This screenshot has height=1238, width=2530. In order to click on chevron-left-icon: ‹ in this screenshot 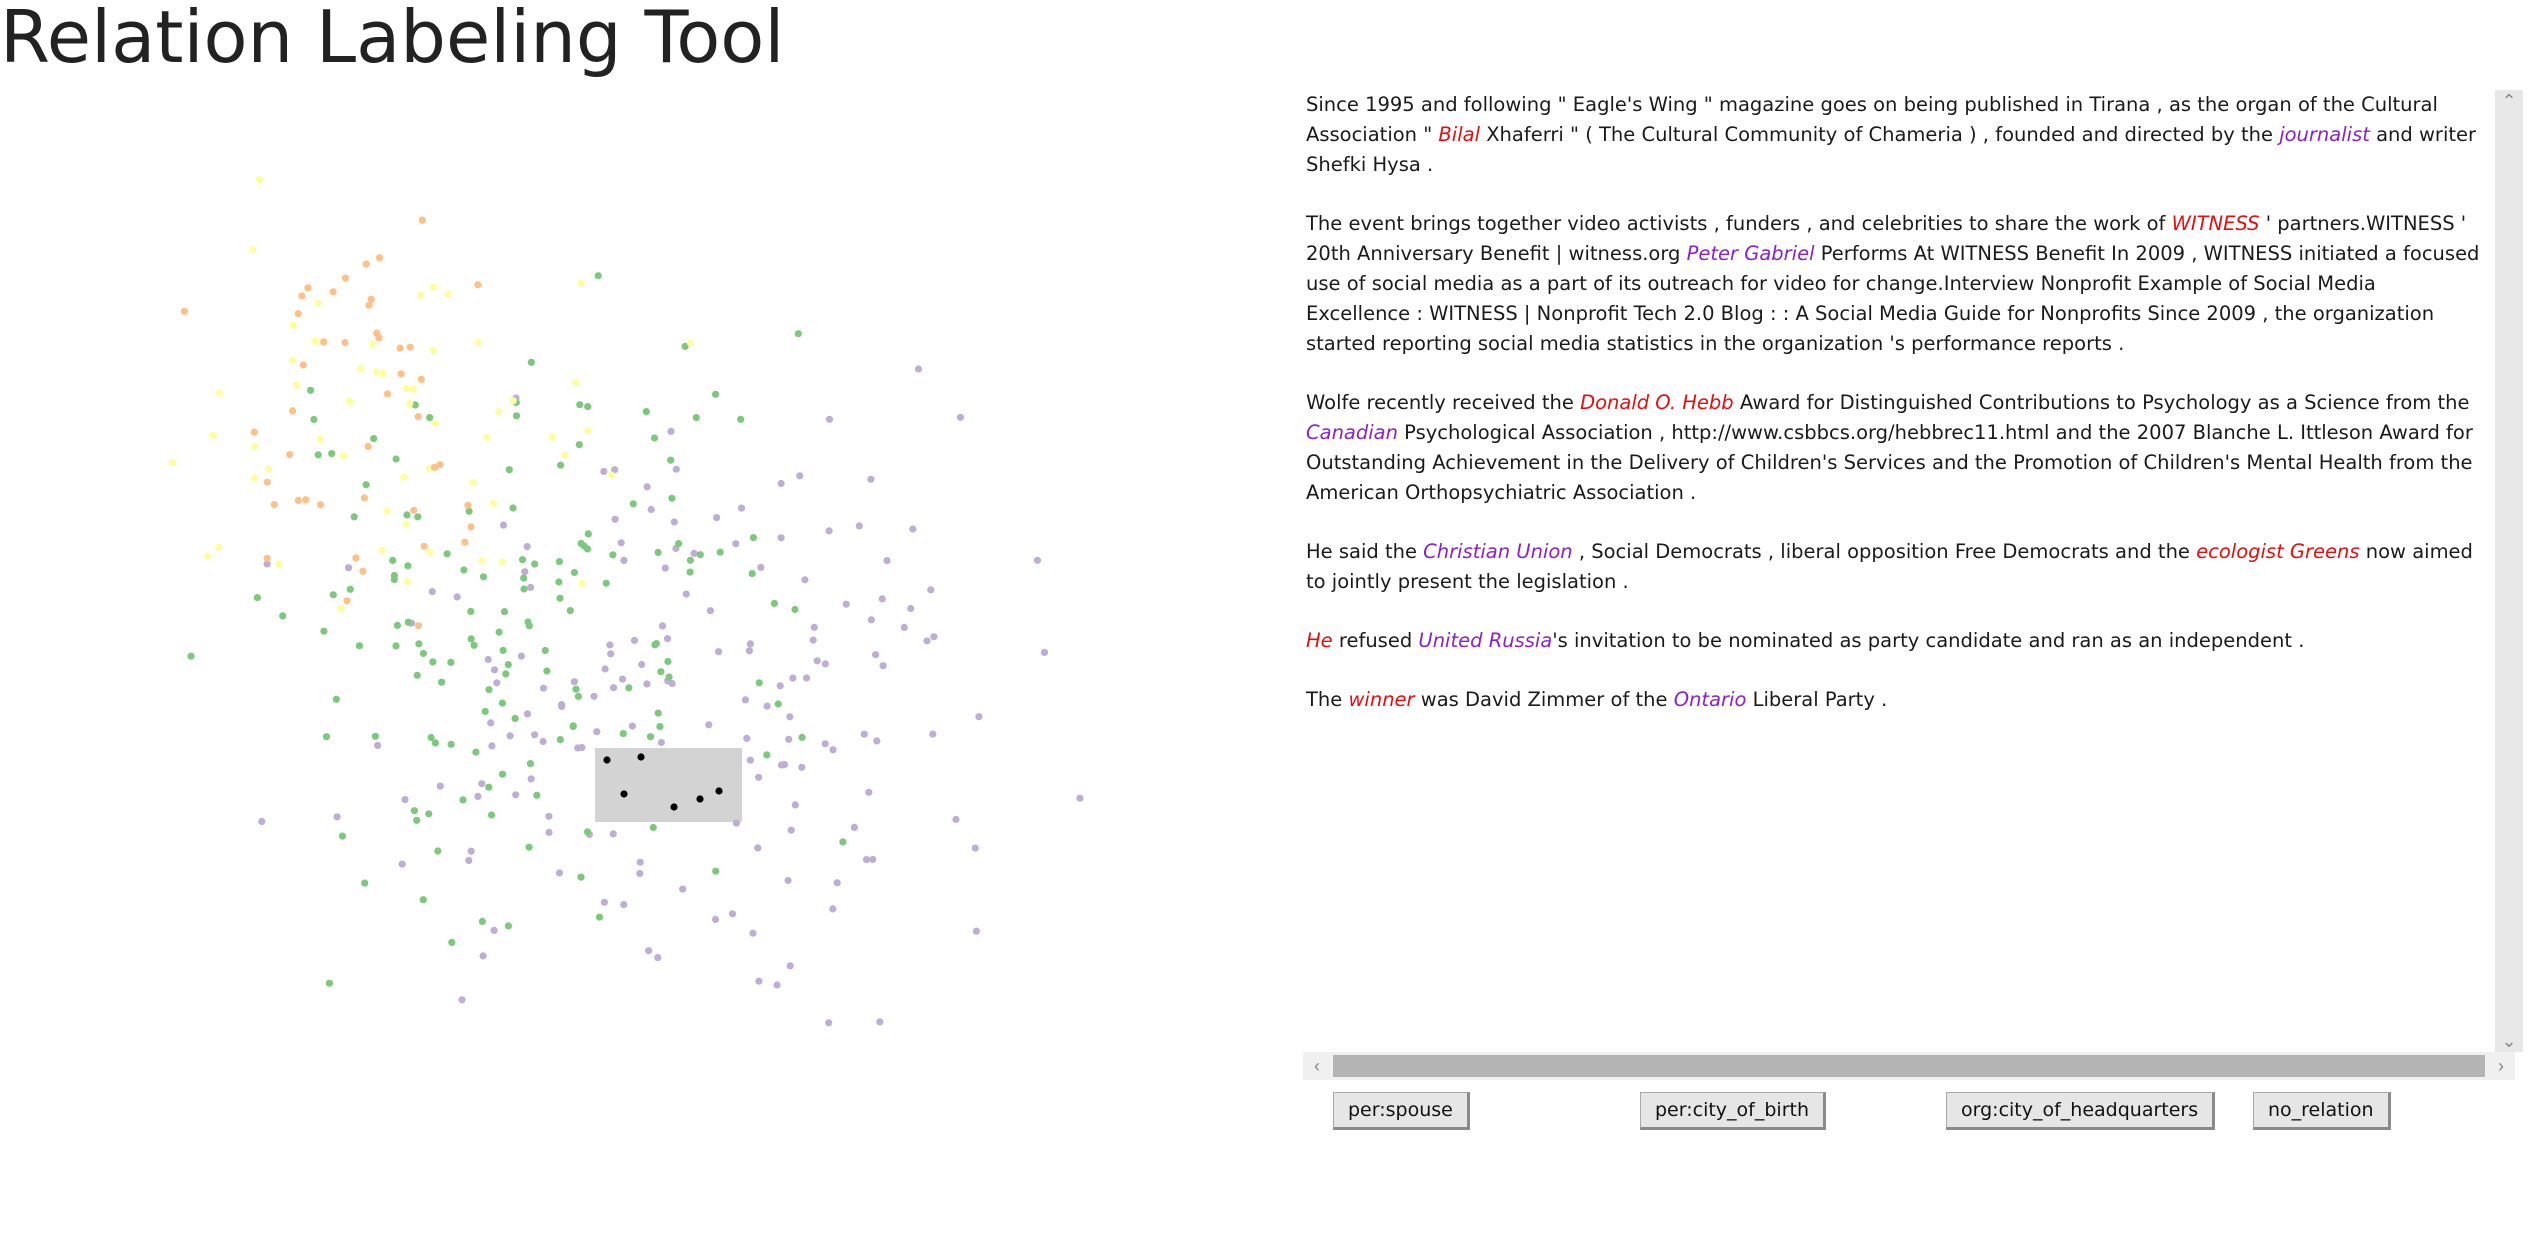, I will do `click(1317, 1066)`.